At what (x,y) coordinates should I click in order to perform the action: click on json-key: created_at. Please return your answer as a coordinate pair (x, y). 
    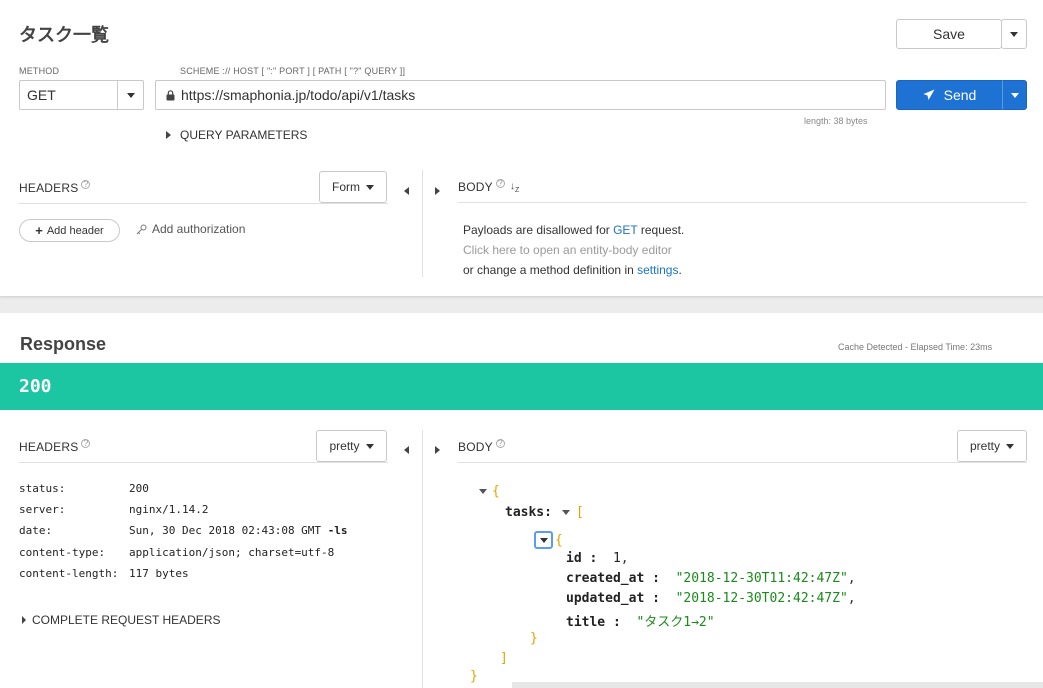
    Looking at the image, I should click on (605, 578).